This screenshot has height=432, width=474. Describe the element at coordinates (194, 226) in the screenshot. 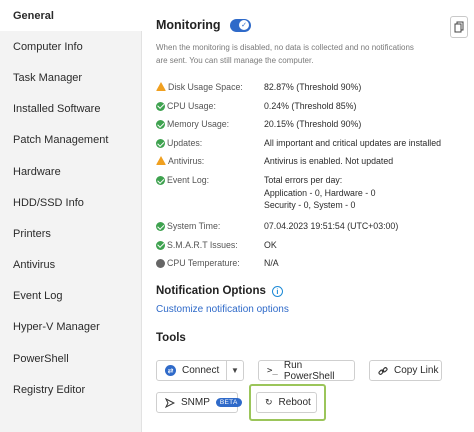

I see `status-label: System Time:` at that location.